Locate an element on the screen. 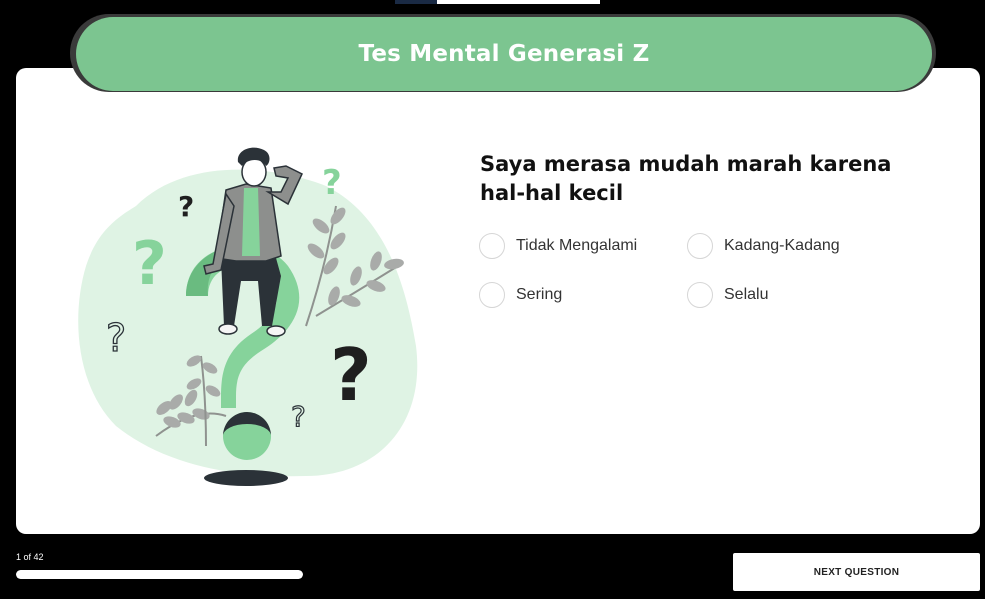  option-tidak-mengalami: Tidak Mengalami is located at coordinates (558, 246).